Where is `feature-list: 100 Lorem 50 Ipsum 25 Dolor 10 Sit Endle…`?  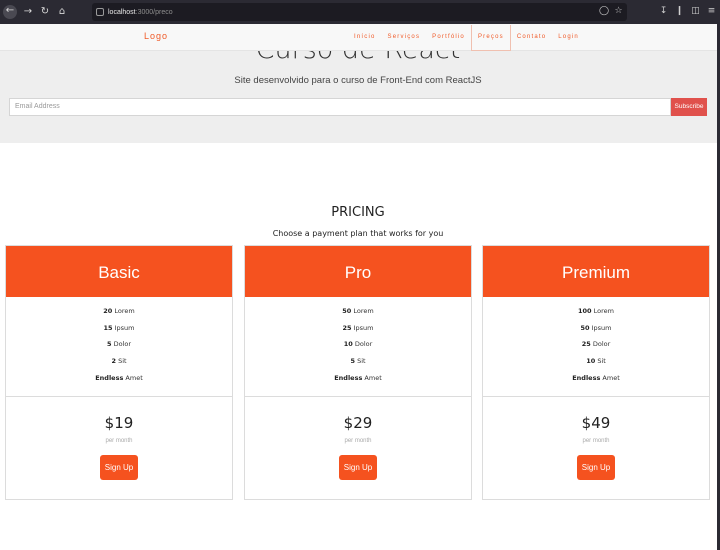 feature-list: 100 Lorem 50 Ipsum 25 Dolor 10 Sit Endle… is located at coordinates (596, 347).